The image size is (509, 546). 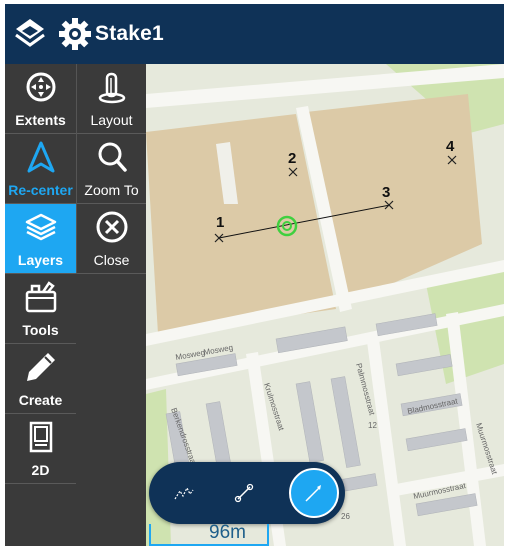 What do you see at coordinates (227, 532) in the screenshot?
I see `scale-label: 96m` at bounding box center [227, 532].